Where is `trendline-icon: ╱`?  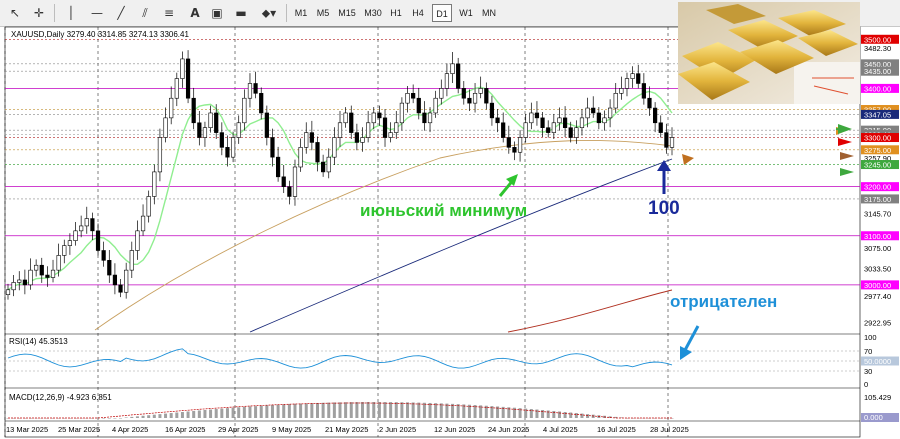 trendline-icon: ╱ is located at coordinates (121, 13).